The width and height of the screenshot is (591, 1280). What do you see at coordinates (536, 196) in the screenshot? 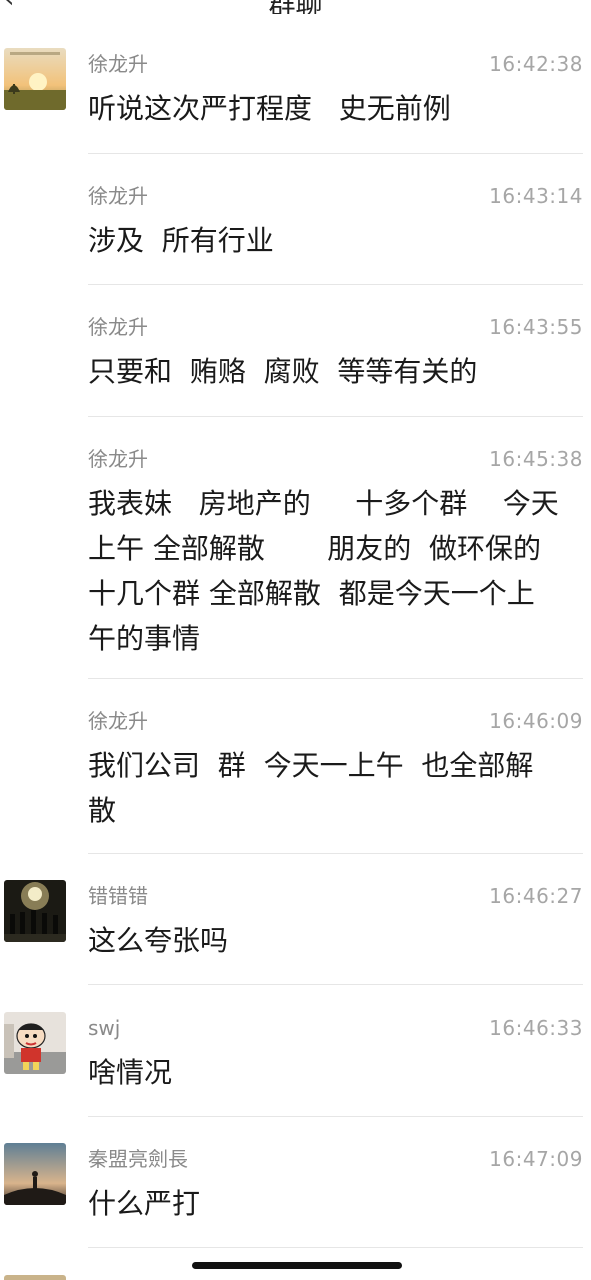
I see `message-time: 16:43:14` at bounding box center [536, 196].